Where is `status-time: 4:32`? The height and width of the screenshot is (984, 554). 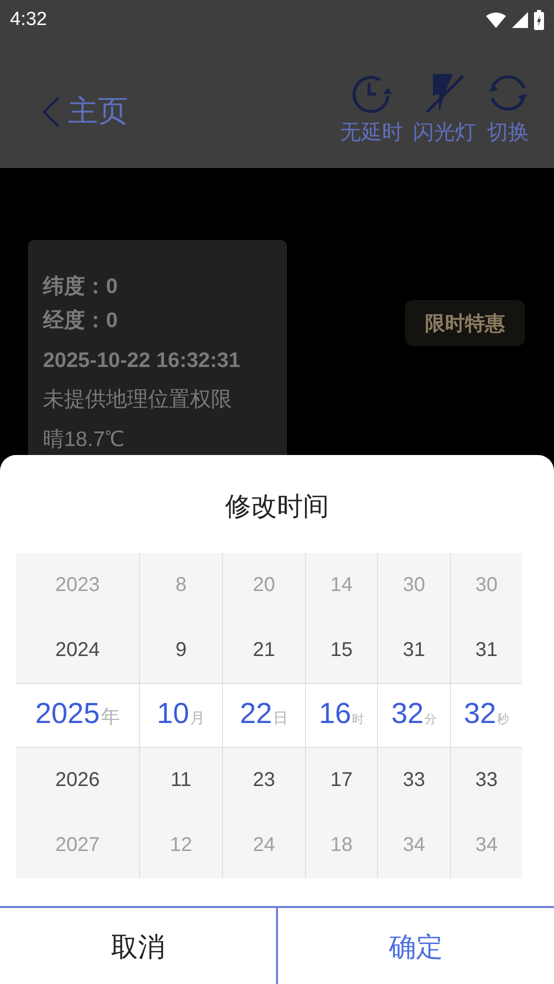 status-time: 4:32 is located at coordinates (28, 20).